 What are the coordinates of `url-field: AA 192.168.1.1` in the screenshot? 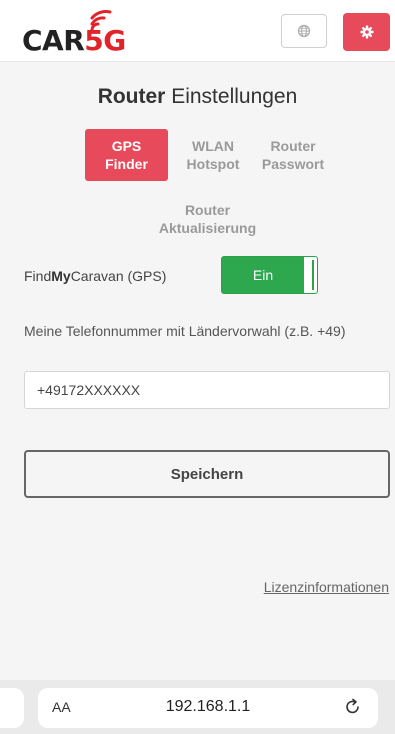 It's located at (208, 708).